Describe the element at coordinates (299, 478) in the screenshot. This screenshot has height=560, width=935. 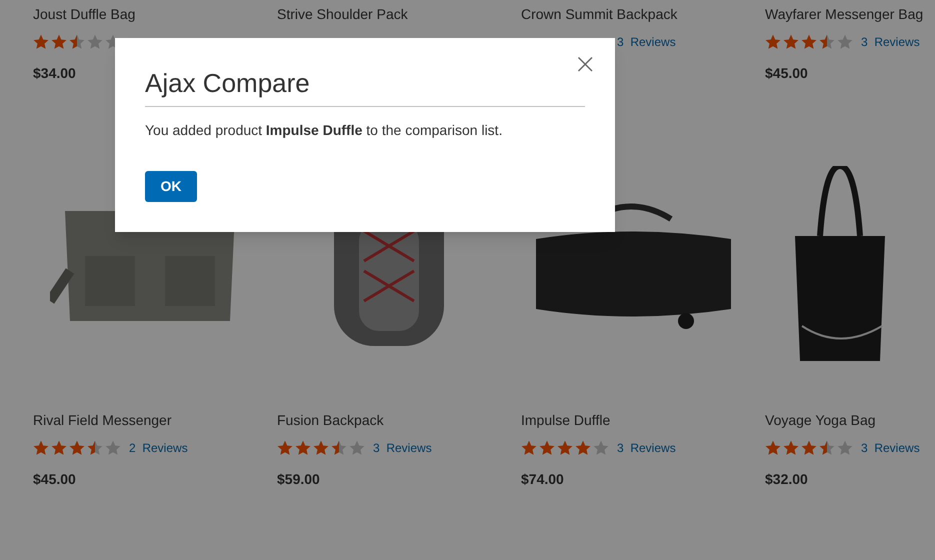
I see `product-price: $59.00` at that location.